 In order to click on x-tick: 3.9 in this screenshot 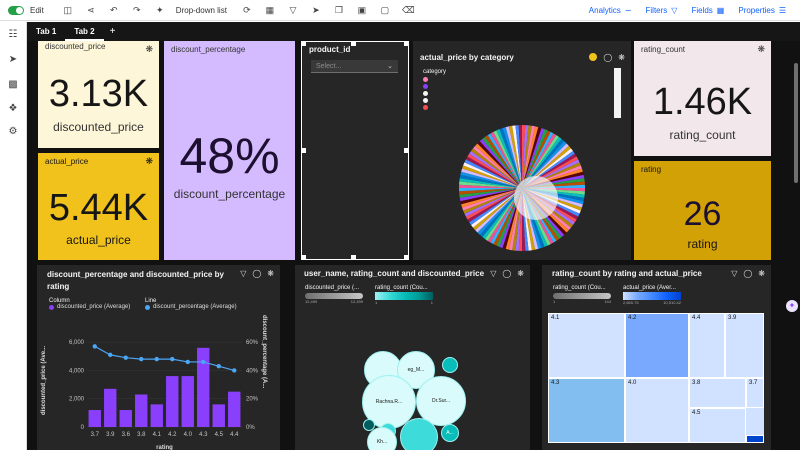, I will do `click(110, 435)`.